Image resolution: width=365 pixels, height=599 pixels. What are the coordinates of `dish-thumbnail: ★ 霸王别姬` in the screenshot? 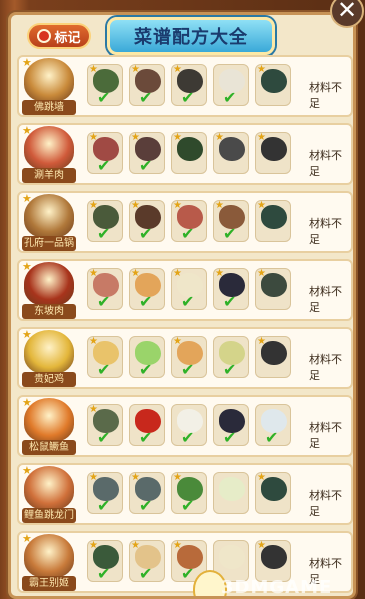 It's located at (49, 562).